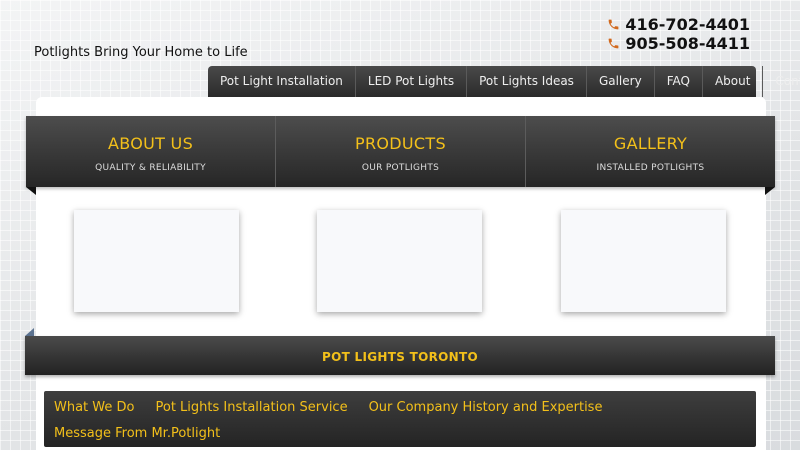 The image size is (800, 450). What do you see at coordinates (679, 81) in the screenshot?
I see `nav-item-faq: FAQ` at bounding box center [679, 81].